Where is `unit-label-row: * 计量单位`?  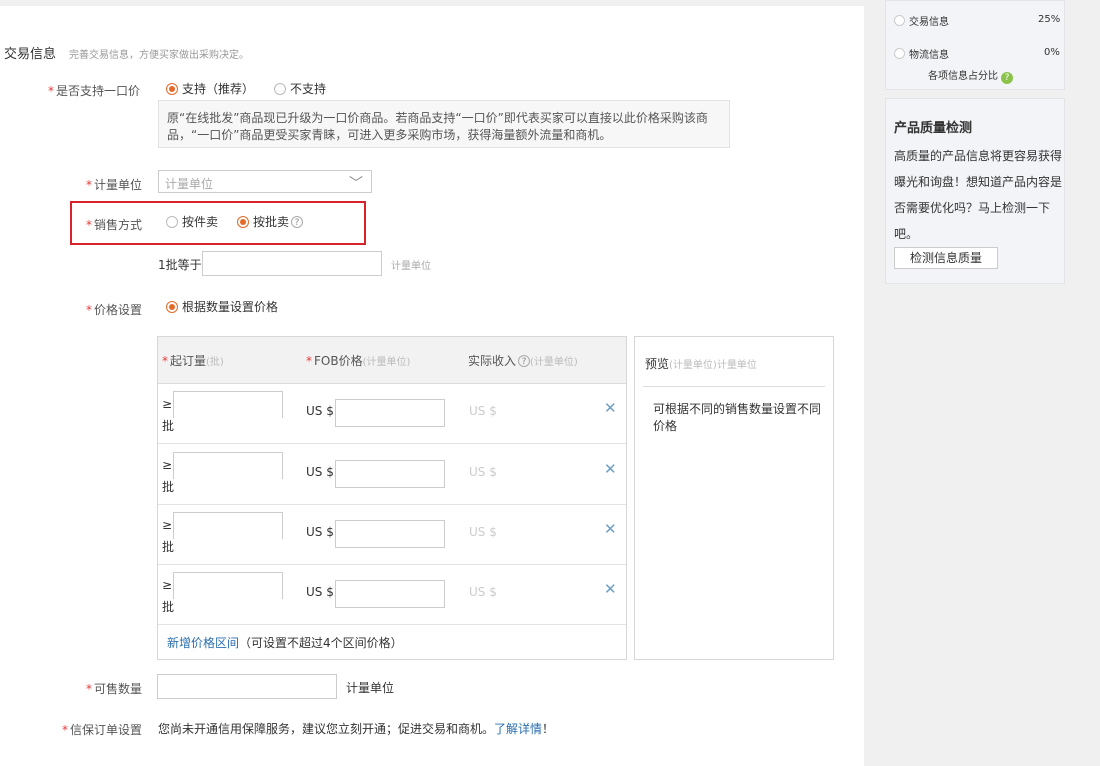
unit-label-row: * 计量单位 is located at coordinates (114, 184).